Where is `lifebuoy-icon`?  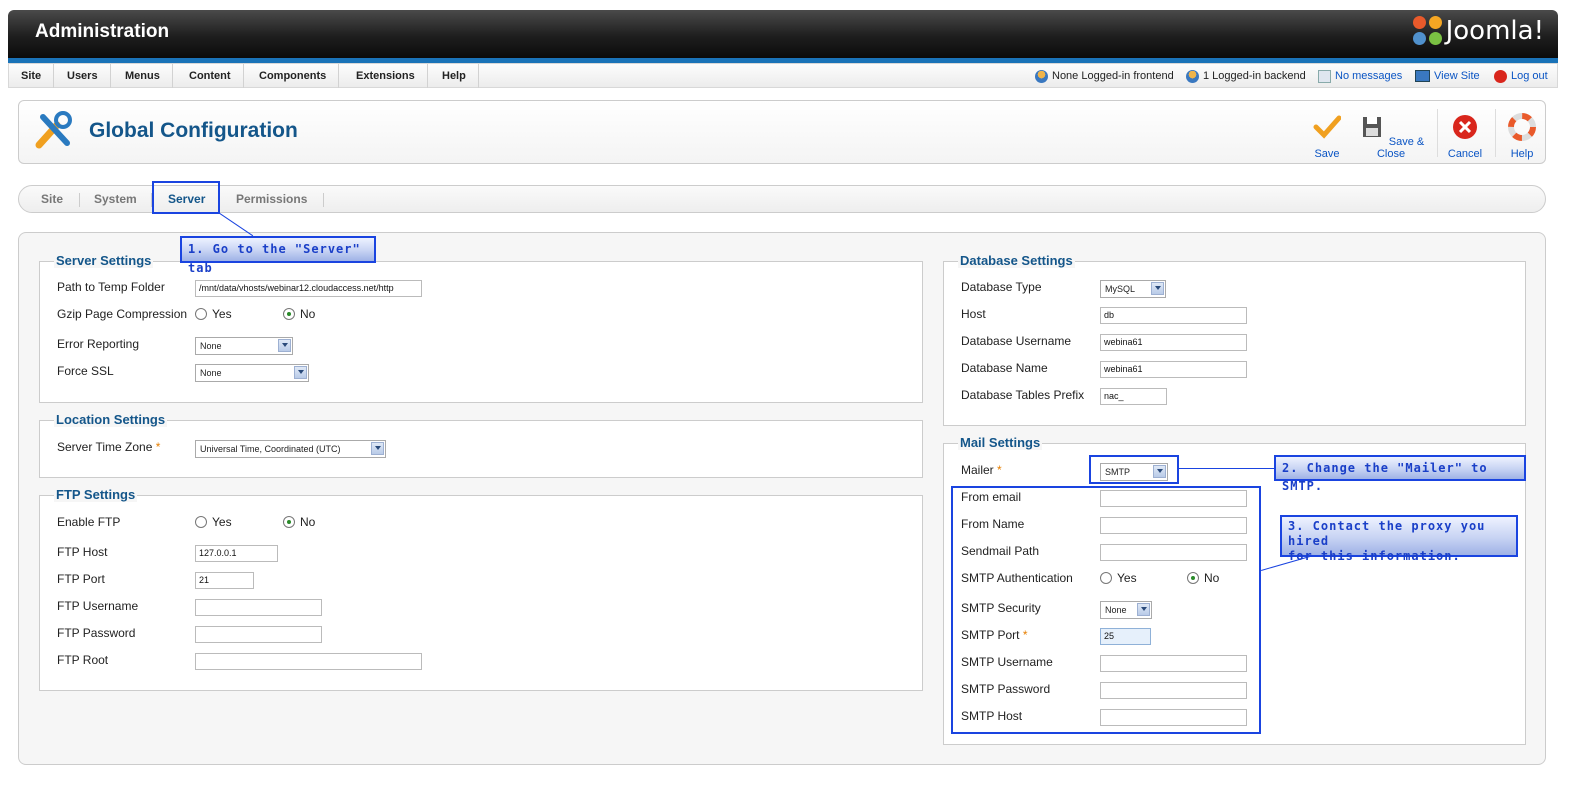 lifebuoy-icon is located at coordinates (1522, 127).